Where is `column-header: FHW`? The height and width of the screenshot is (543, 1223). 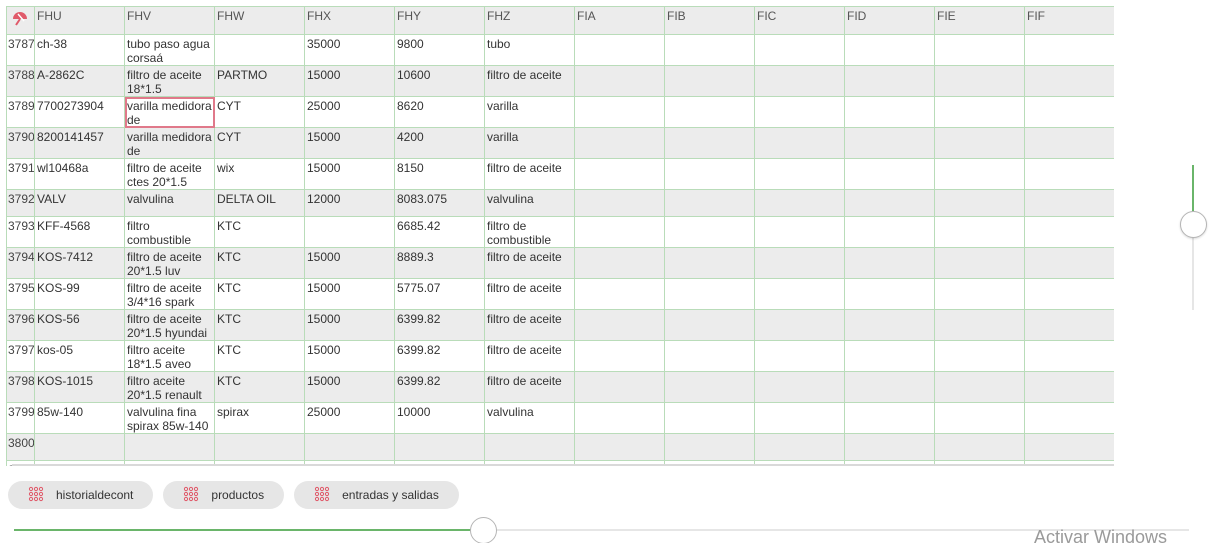
column-header: FHW is located at coordinates (259, 20).